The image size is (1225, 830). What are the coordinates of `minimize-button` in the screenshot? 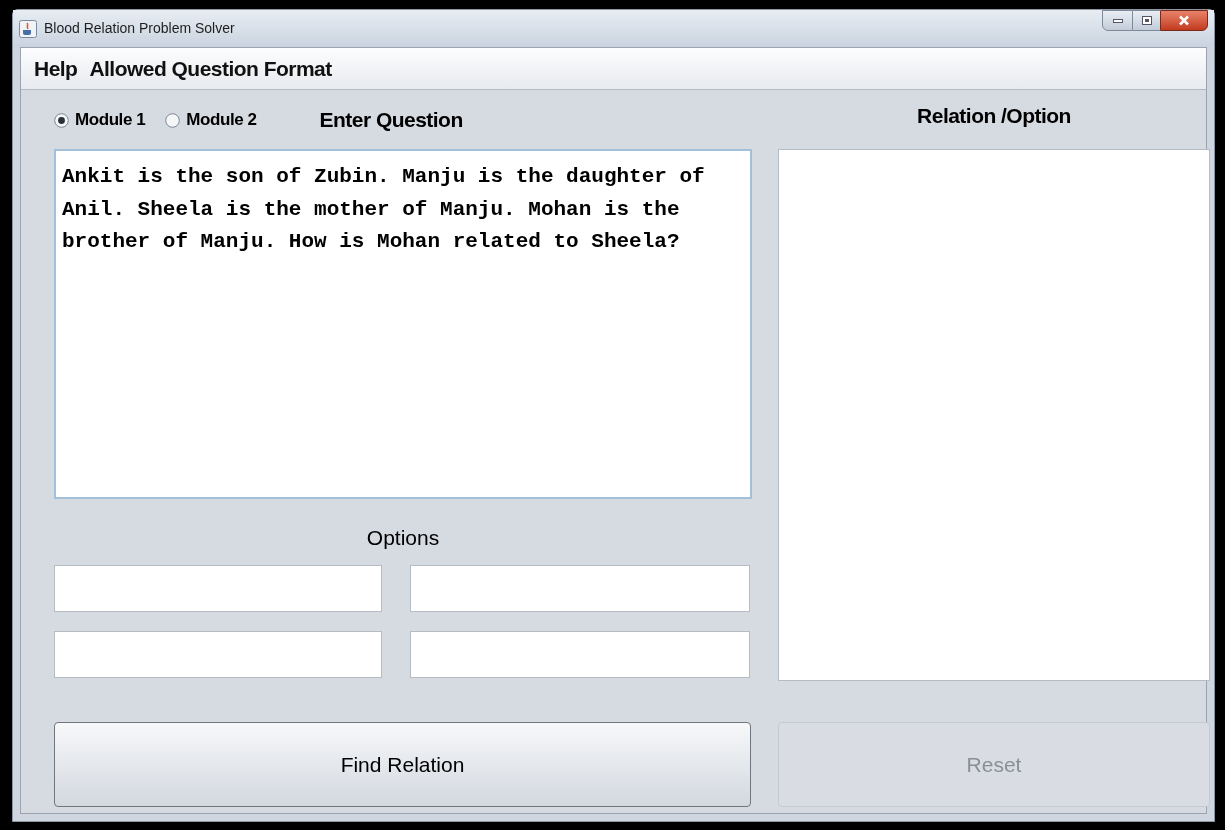 It's located at (1117, 20).